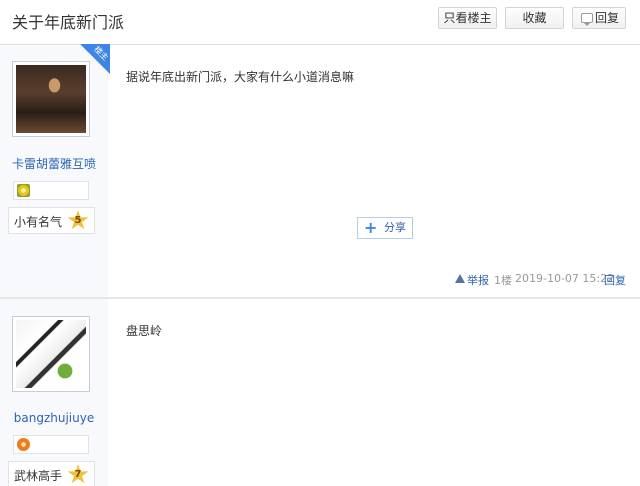  I want to click on plus-icon: +, so click(371, 227).